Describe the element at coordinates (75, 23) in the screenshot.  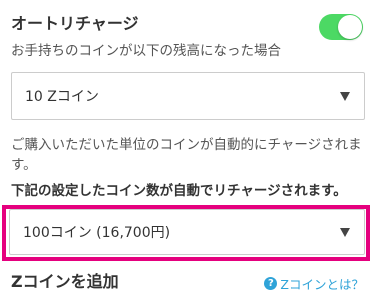
I see `auto-recharge-title: オートリチャージ` at that location.